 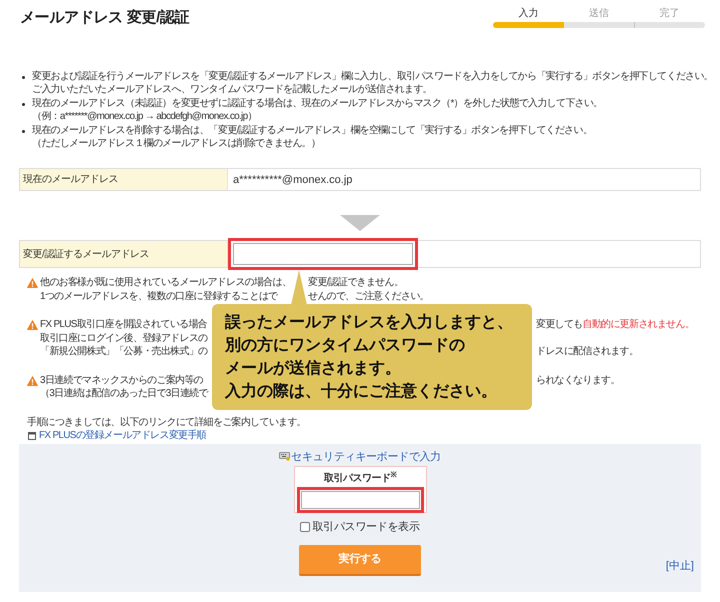 What do you see at coordinates (312, 131) in the screenshot?
I see `instruction-text: 現在のメールアドレスを削除する場合は、「変更/認証するメールアドレス」欄を空欄にして「実行する」ボタンを押下してください。` at bounding box center [312, 131].